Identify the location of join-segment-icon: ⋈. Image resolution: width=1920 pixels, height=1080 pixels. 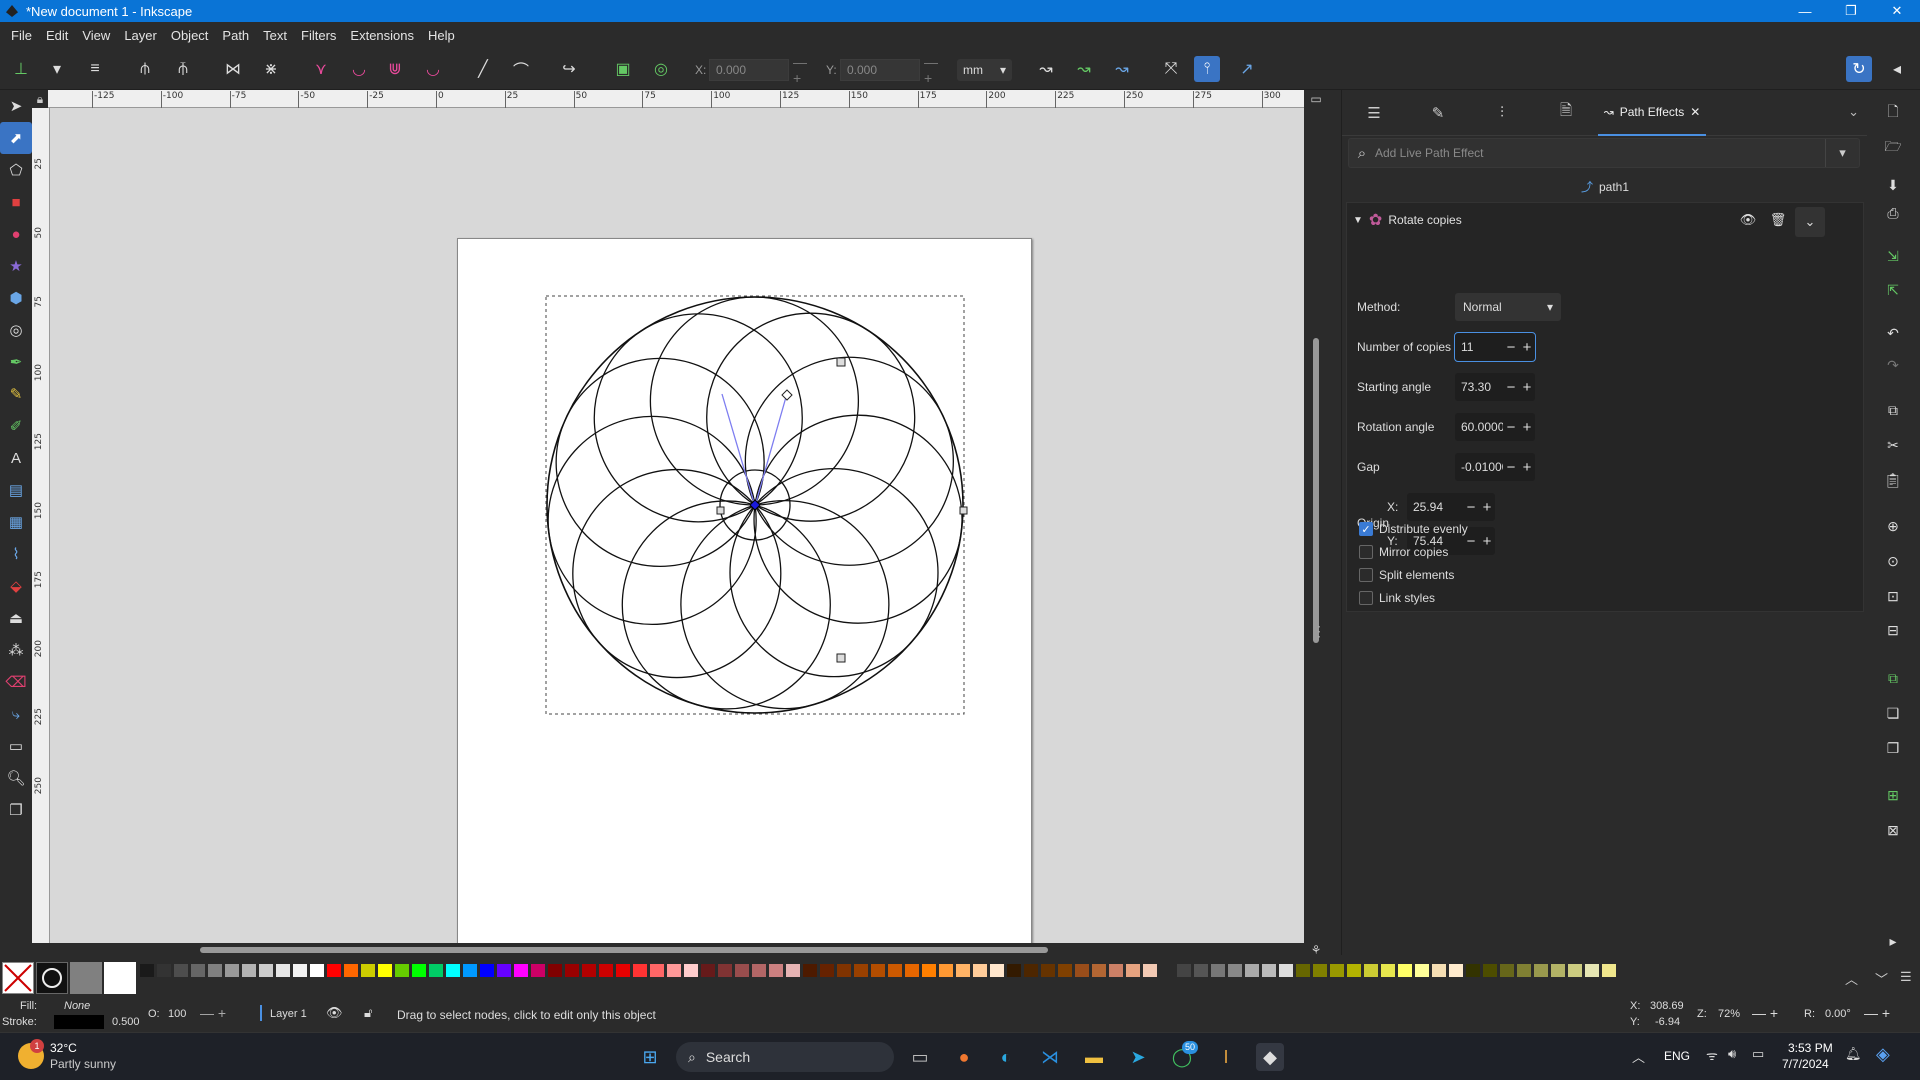
(233, 69).